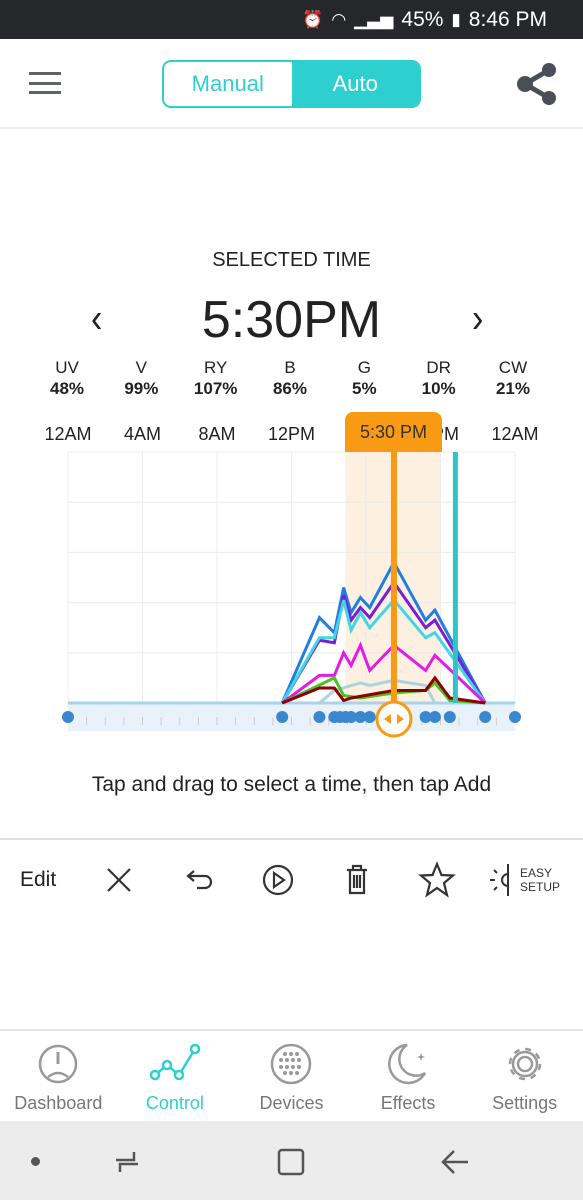 This screenshot has height=1200, width=583. Describe the element at coordinates (290, 367) in the screenshot. I see `channel-name: B` at that location.